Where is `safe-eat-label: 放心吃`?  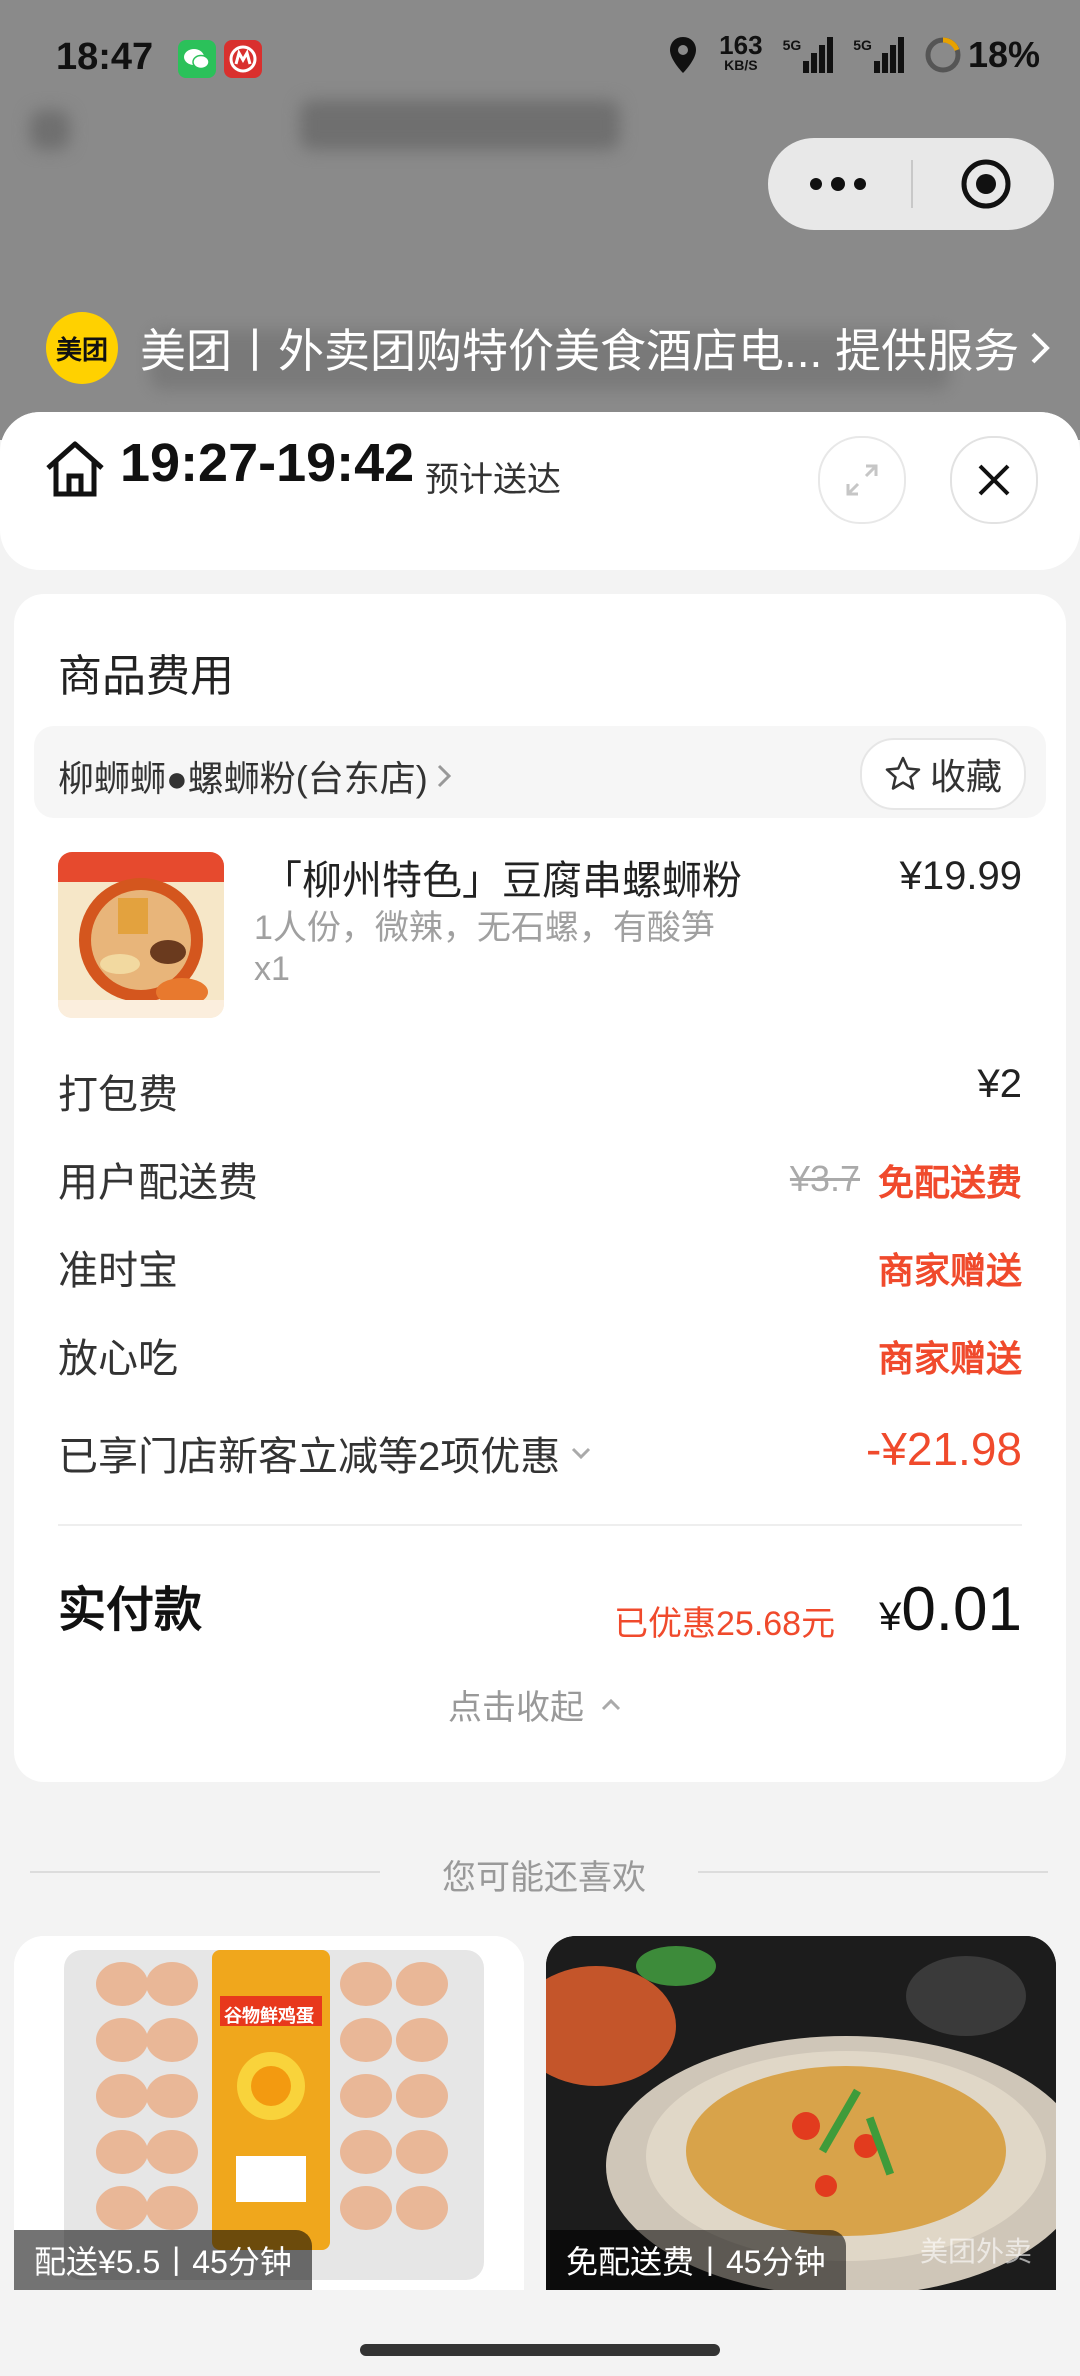
safe-eat-label: 放心吃 is located at coordinates (118, 1359).